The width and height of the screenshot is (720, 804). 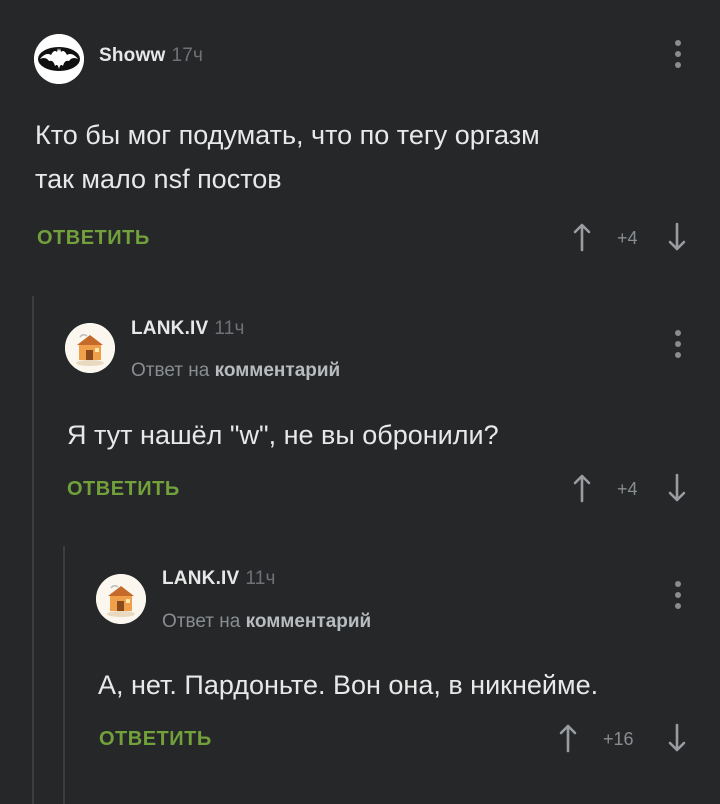 I want to click on comment-text-line: так мало nsf постов, so click(x=158, y=179).